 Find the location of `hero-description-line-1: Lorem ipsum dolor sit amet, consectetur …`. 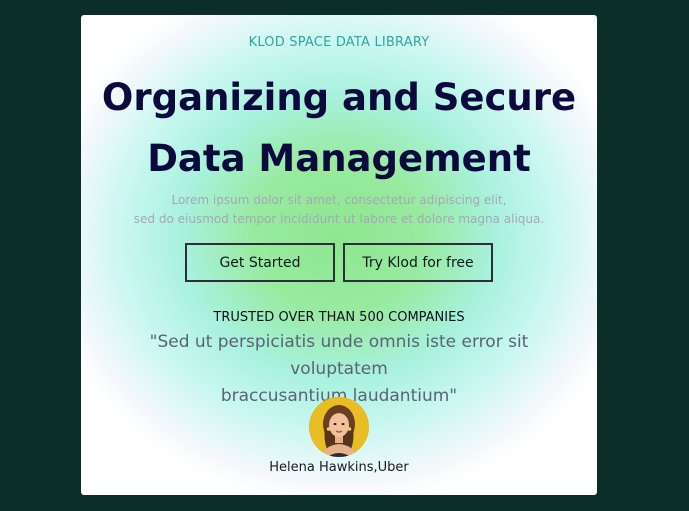

hero-description-line-1: Lorem ipsum dolor sit amet, consectetur … is located at coordinates (339, 200).